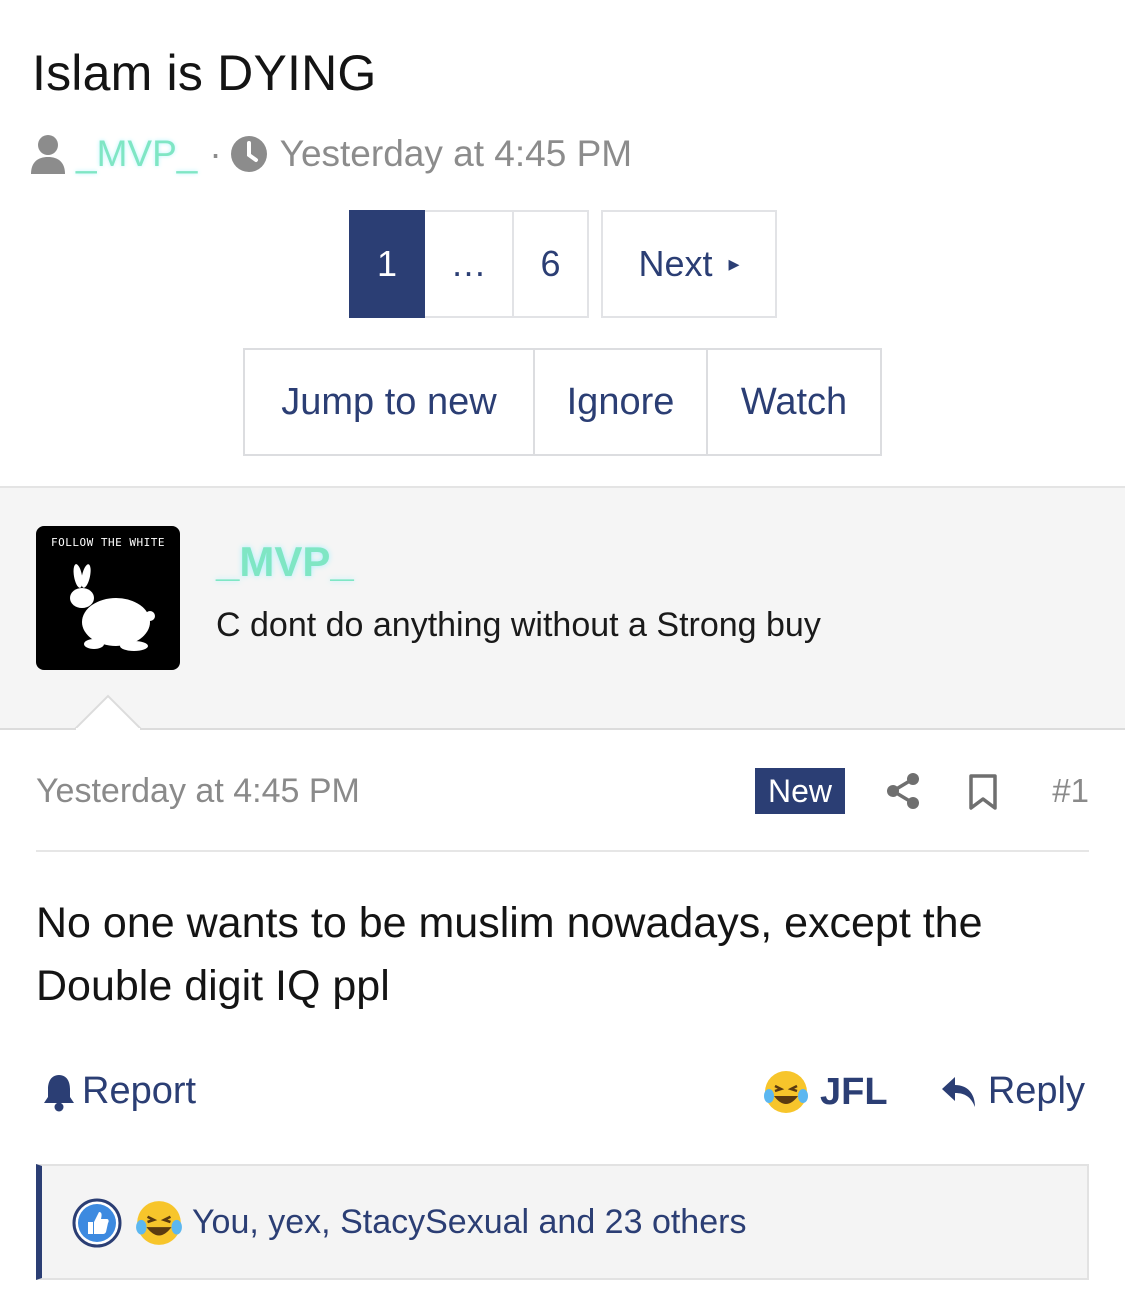 This screenshot has height=1303, width=1125. I want to click on next-page-button: Next ▸, so click(689, 264).